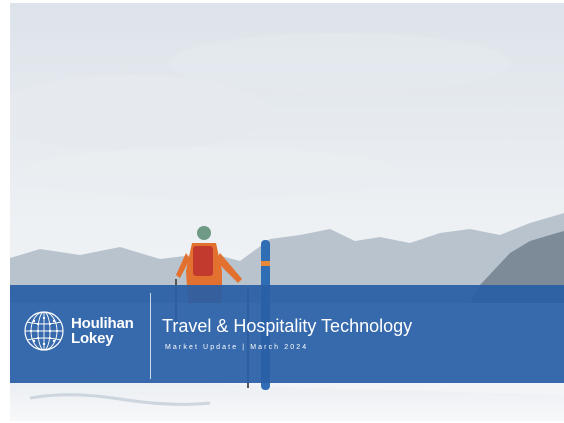  Describe the element at coordinates (150, 336) in the screenshot. I see `banner-divider` at that location.